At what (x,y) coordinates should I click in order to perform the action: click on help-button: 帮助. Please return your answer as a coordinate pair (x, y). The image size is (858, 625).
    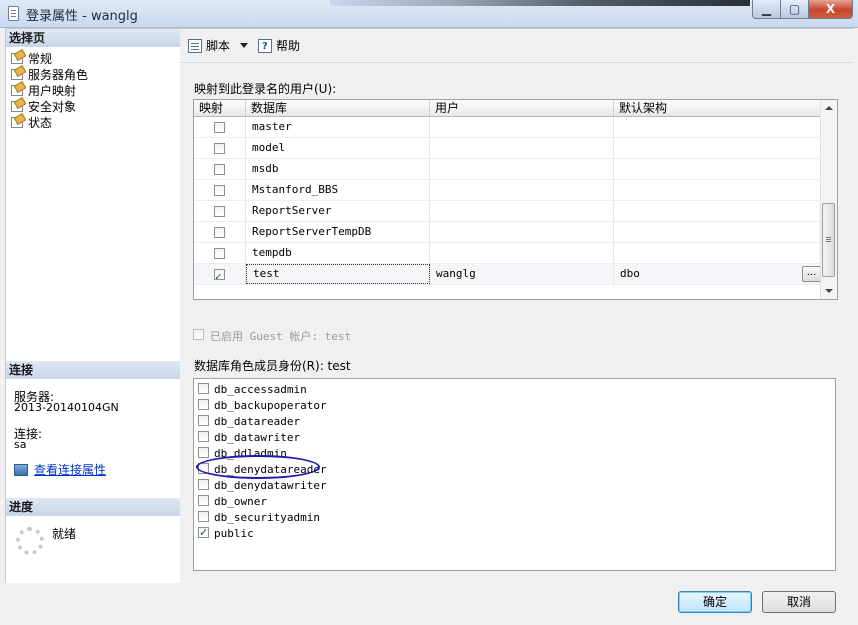
    Looking at the image, I should click on (279, 46).